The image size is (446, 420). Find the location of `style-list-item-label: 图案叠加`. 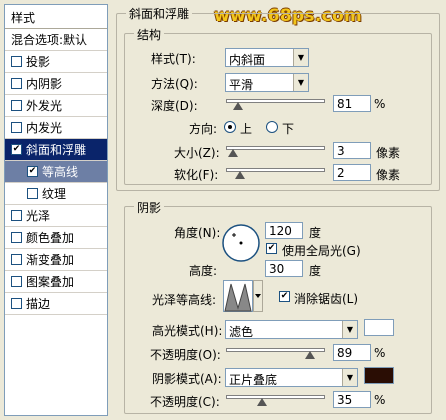

style-list-item-label: 图案叠加 is located at coordinates (50, 282).